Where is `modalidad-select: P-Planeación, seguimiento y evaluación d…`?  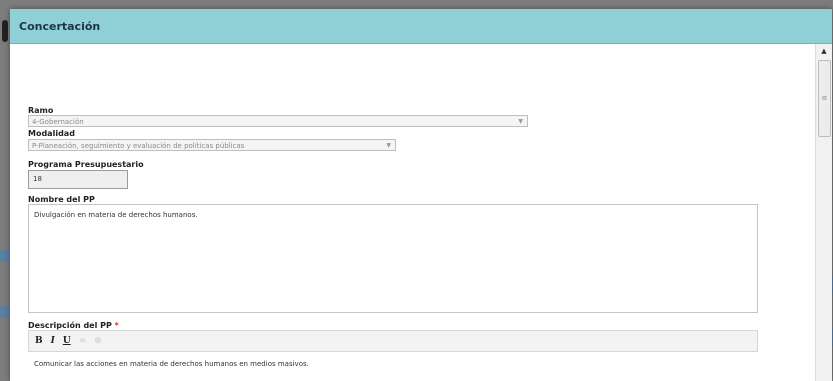
modalidad-select: P-Planeación, seguimiento y evaluación d… is located at coordinates (212, 145).